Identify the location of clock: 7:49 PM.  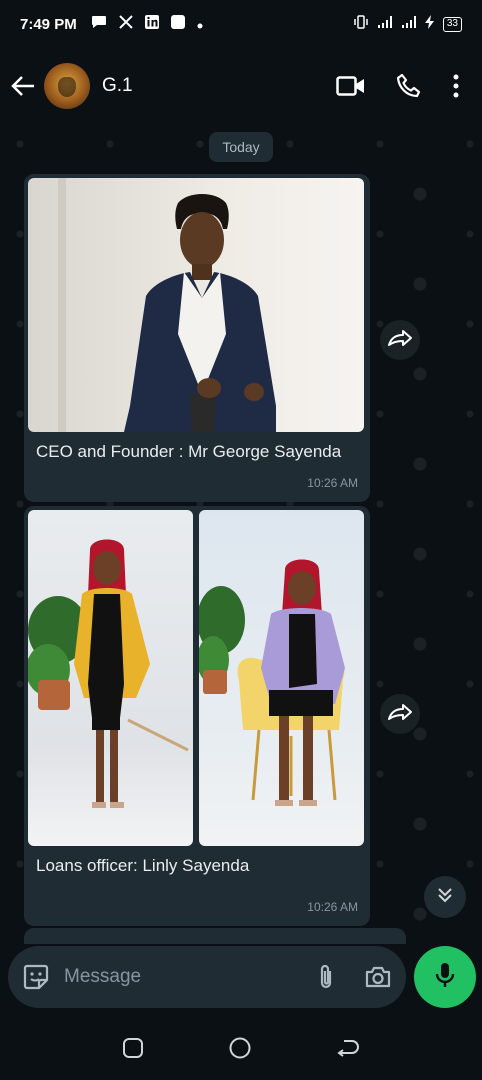
(48, 24).